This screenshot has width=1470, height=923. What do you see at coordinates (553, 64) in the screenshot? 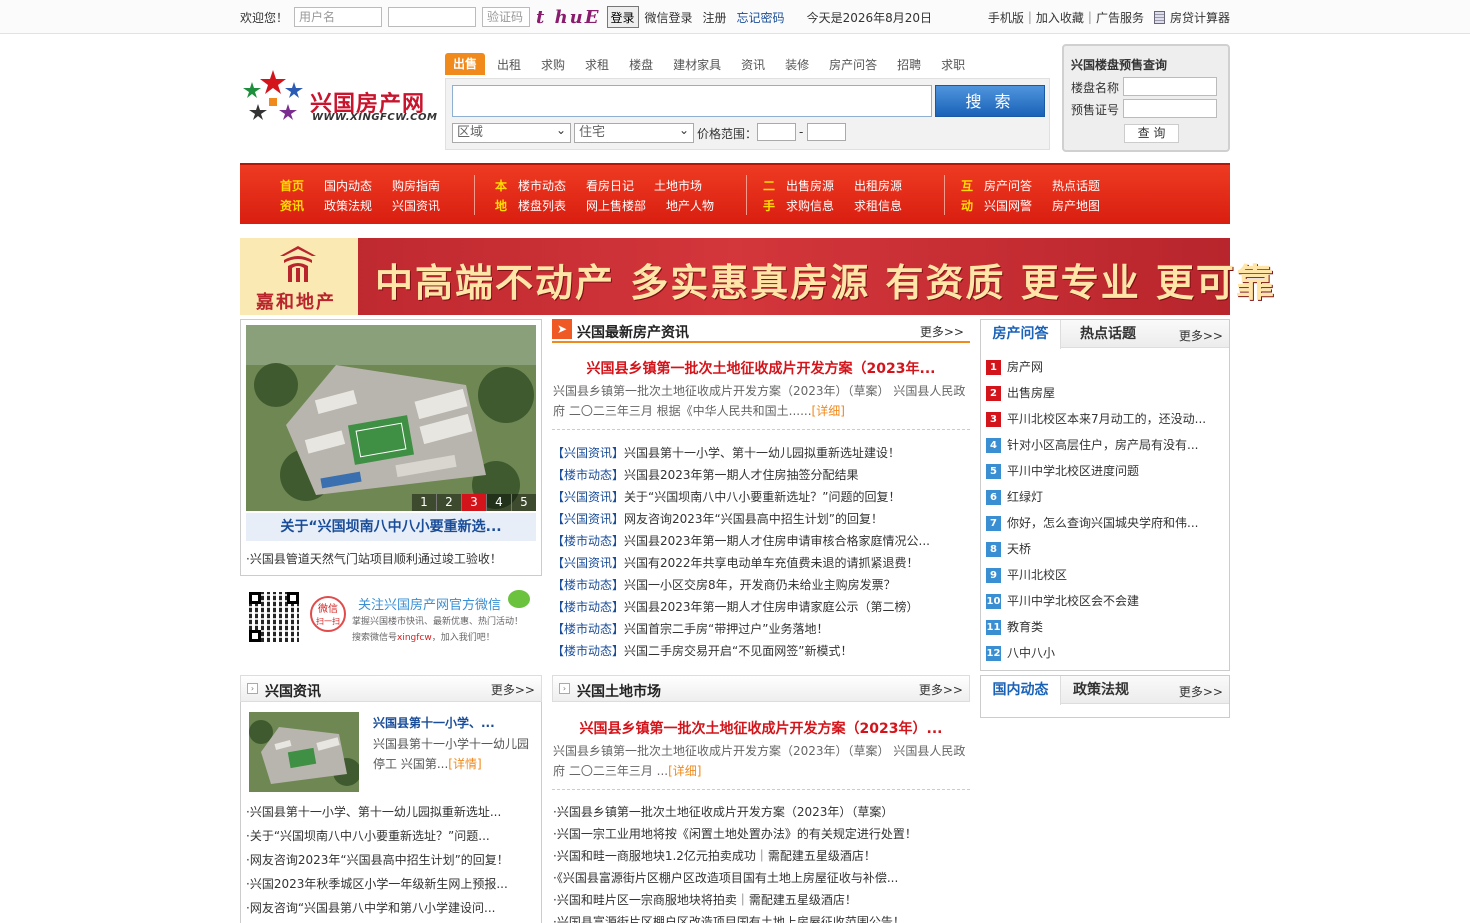
I see `tab-buy: 求购` at bounding box center [553, 64].